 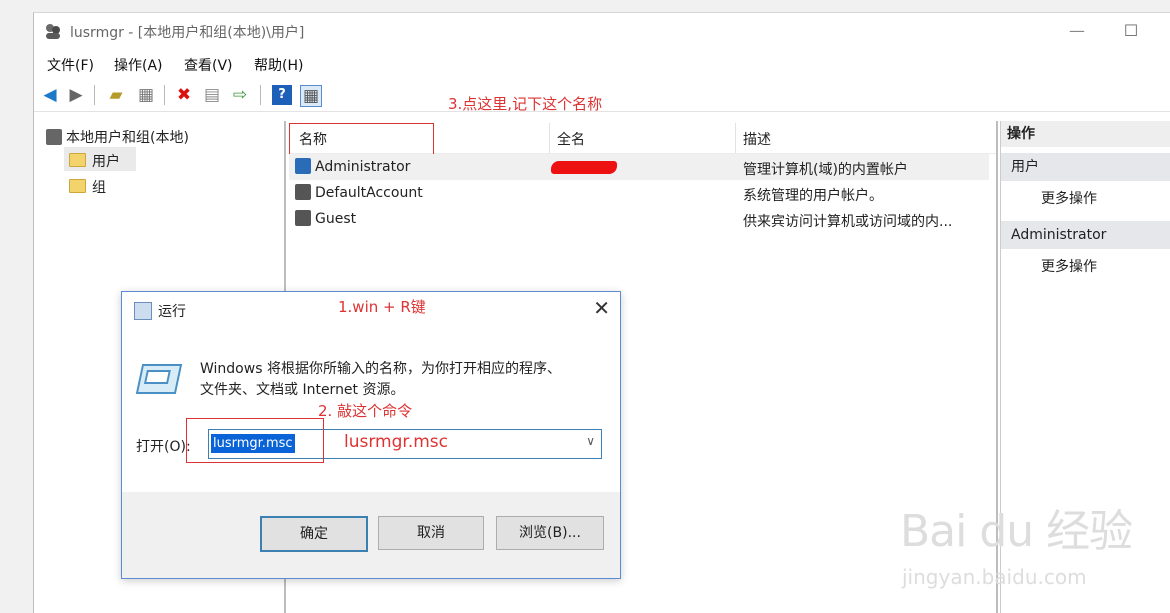 I want to click on redacted-fullname, so click(x=584, y=167).